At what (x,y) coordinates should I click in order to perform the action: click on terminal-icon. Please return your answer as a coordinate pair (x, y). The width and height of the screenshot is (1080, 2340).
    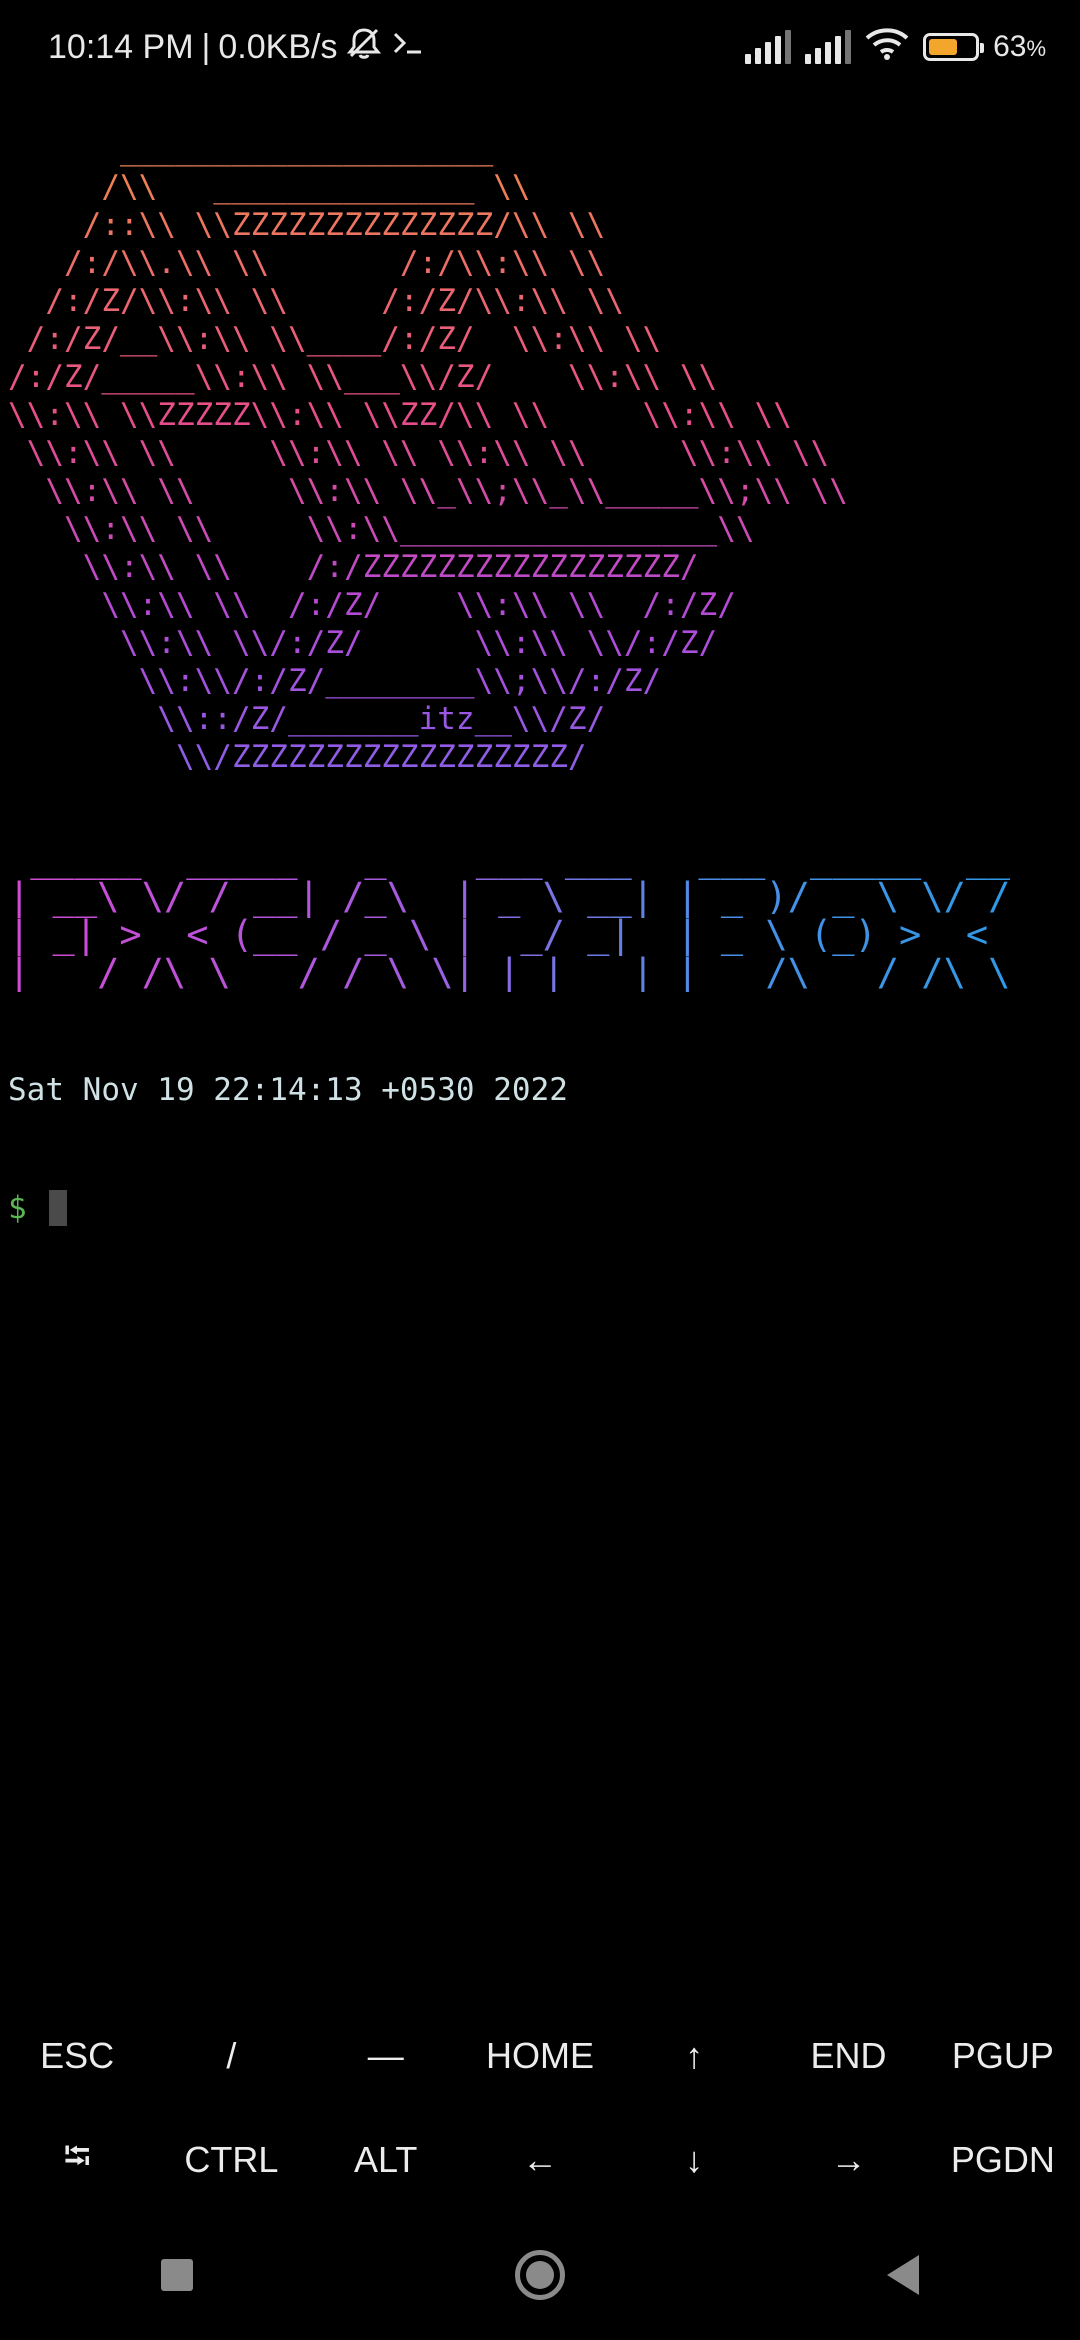
    Looking at the image, I should click on (408, 47).